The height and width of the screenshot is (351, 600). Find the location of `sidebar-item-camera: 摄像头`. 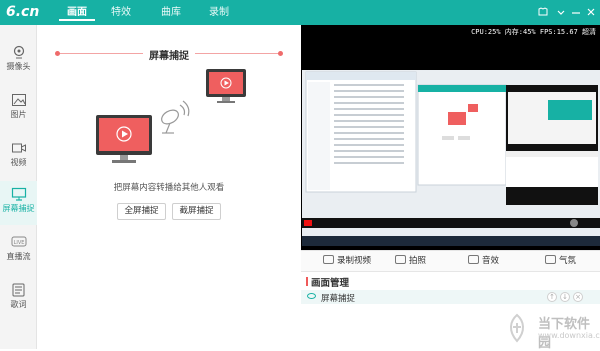

sidebar-item-camera: 摄像头 is located at coordinates (18, 61).